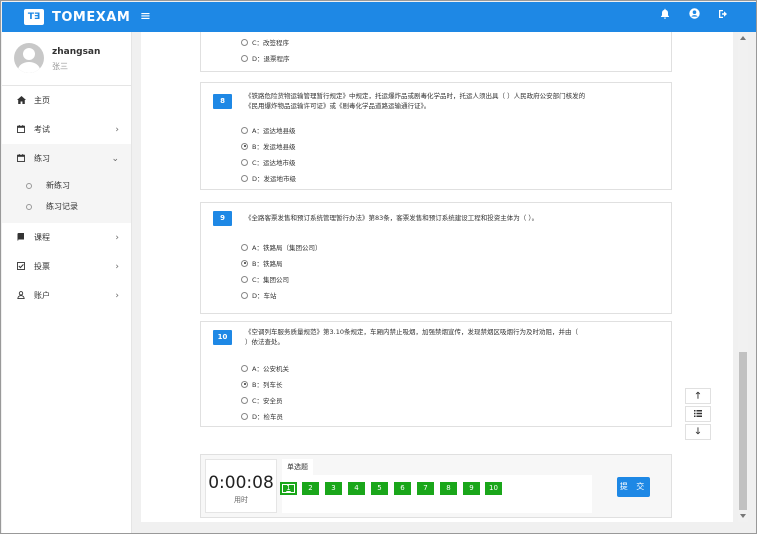 This screenshot has width=757, height=534. What do you see at coordinates (267, 385) in the screenshot?
I see `option-label: B：列车长` at bounding box center [267, 385].